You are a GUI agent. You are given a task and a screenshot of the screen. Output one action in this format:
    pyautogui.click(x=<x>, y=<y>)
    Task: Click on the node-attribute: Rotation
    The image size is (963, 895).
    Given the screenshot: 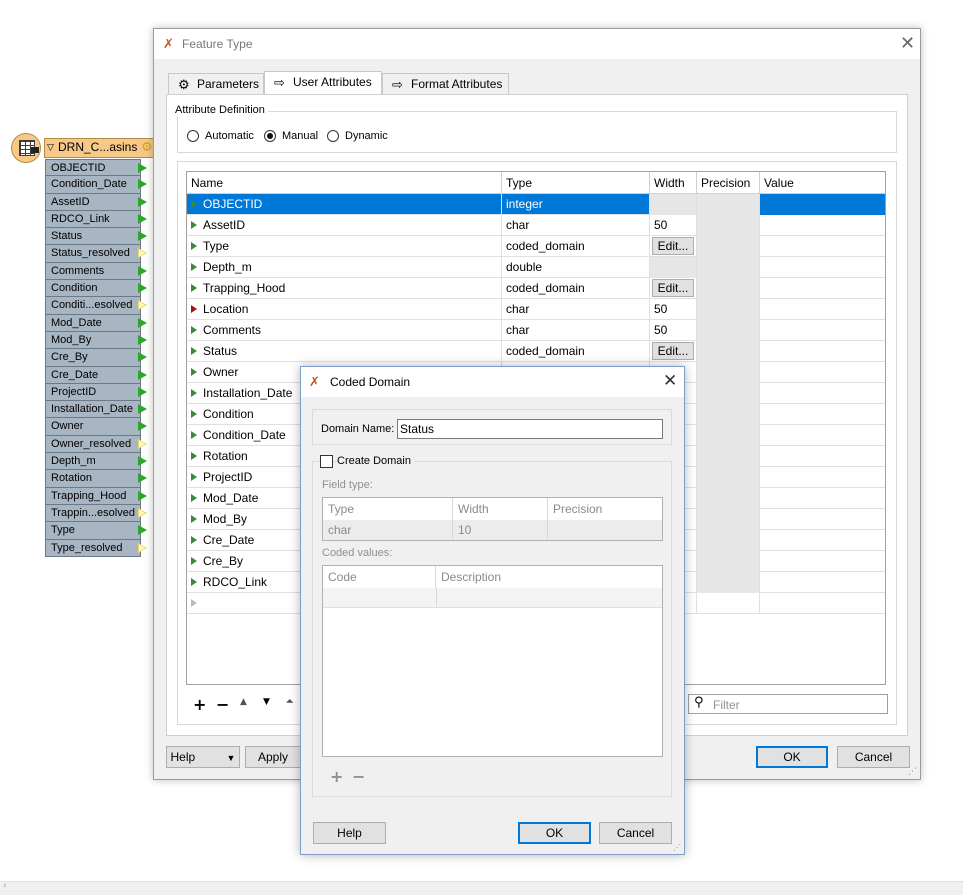 What is the action you would take?
    pyautogui.click(x=96, y=479)
    